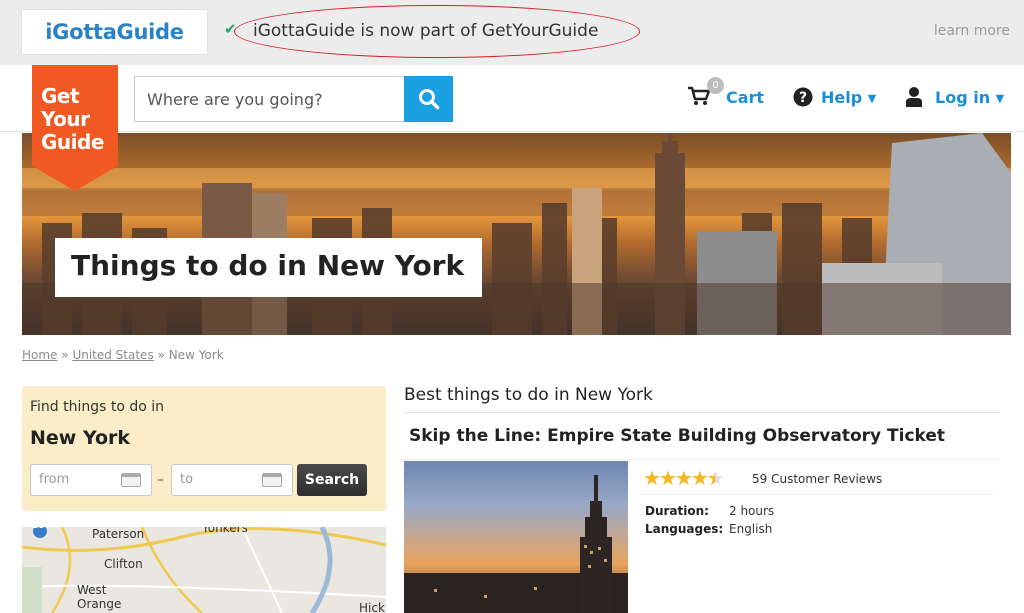 Image resolution: width=1024 pixels, height=613 pixels. Describe the element at coordinates (91, 480) in the screenshot. I see `from-date-input: from` at that location.